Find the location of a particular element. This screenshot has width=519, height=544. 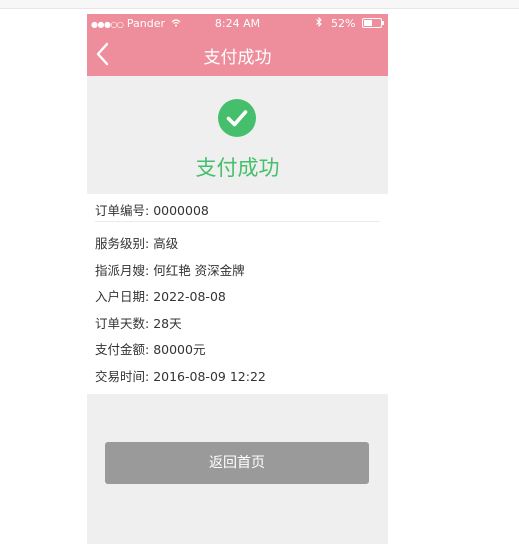

battery-tip is located at coordinates (383, 23).